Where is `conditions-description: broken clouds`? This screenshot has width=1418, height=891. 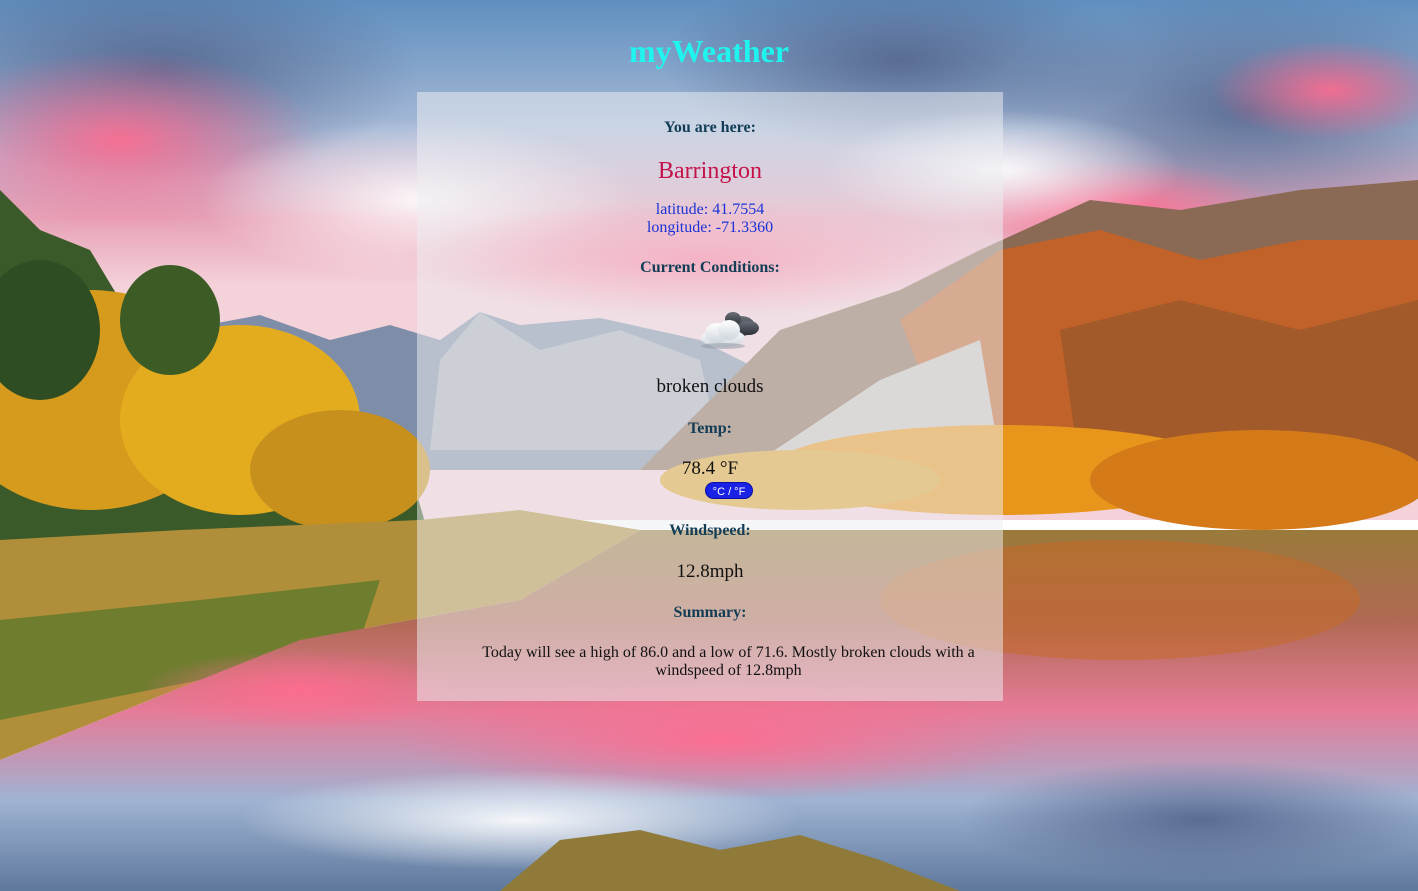
conditions-description: broken clouds is located at coordinates (710, 386).